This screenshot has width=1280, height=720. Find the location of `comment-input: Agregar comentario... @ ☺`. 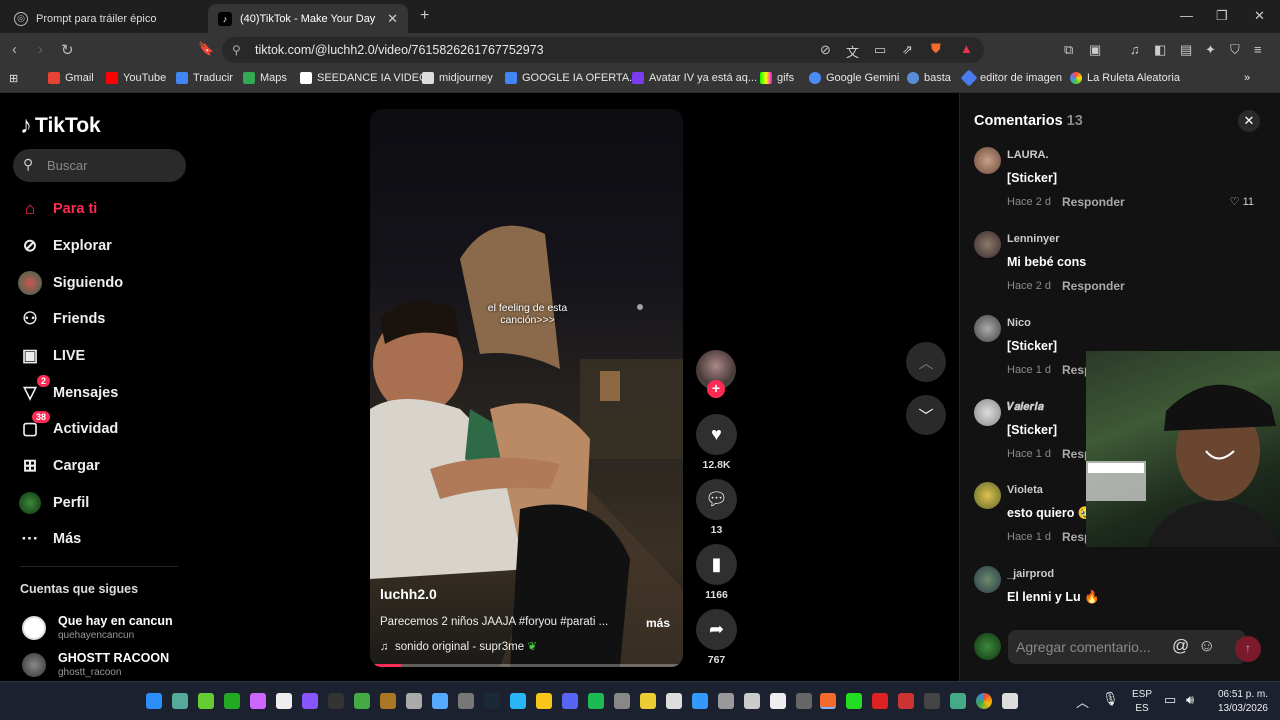

comment-input: Agregar comentario... @ ☺ is located at coordinates (1127, 647).